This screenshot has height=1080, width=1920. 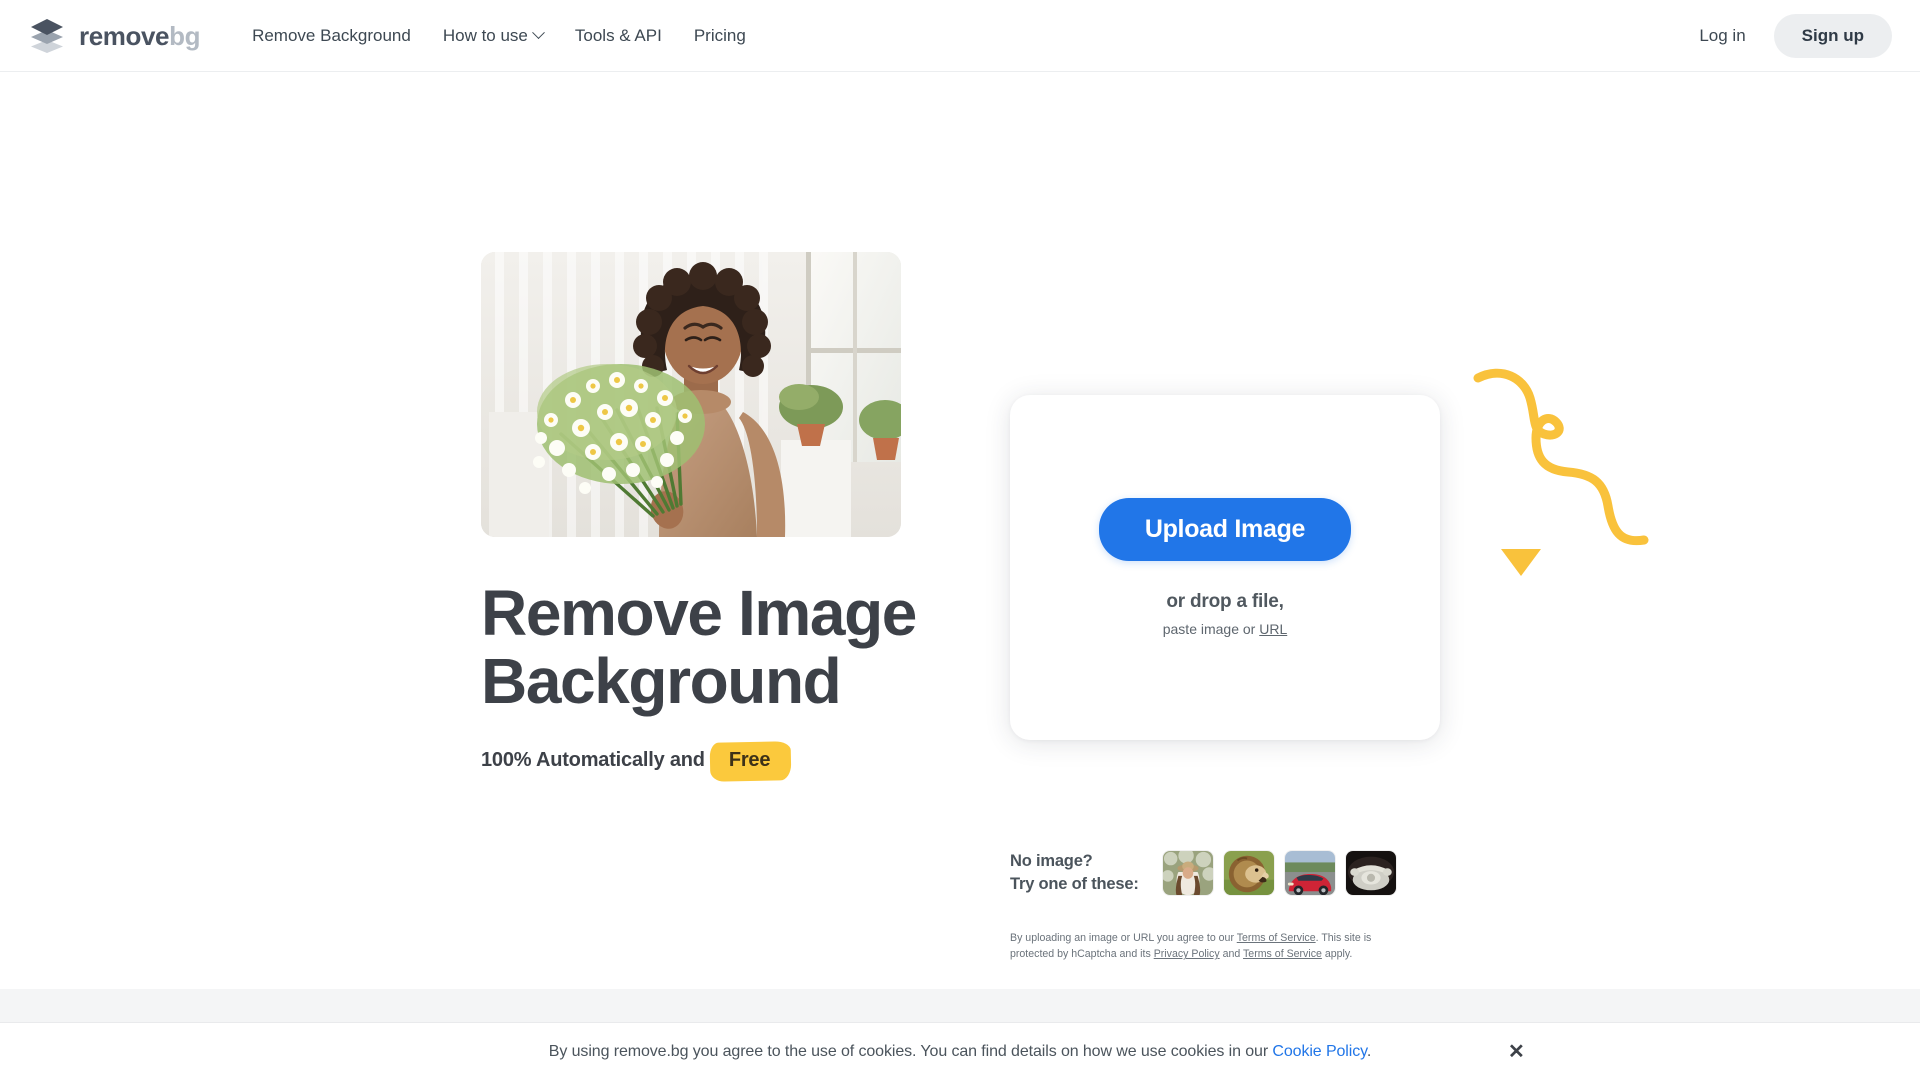 I want to click on nav-remove-background-label: Remove Background, so click(x=331, y=35).